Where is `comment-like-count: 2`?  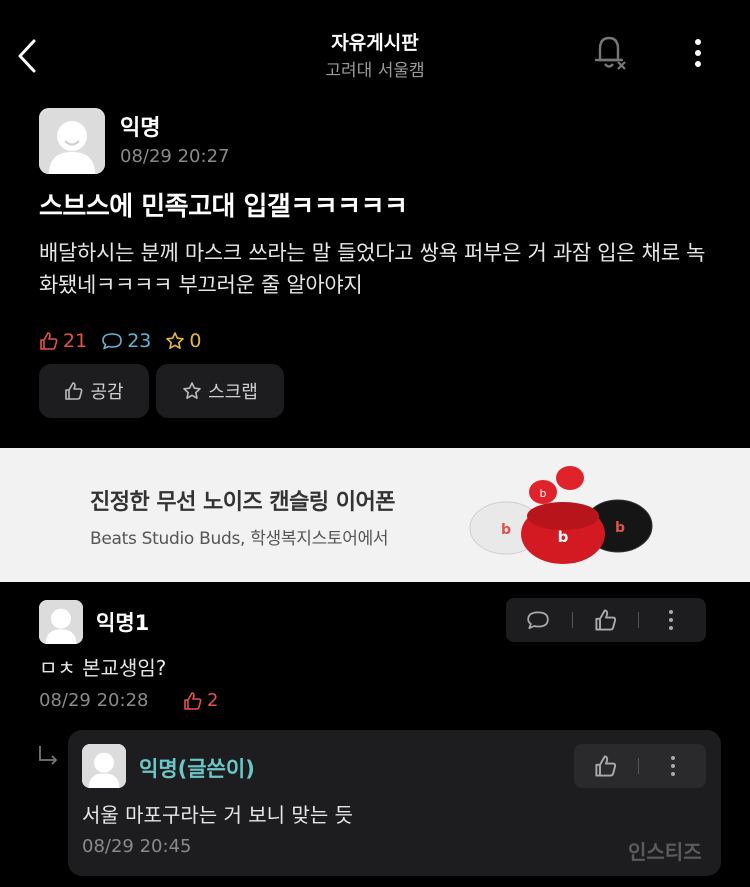
comment-like-count: 2 is located at coordinates (200, 700).